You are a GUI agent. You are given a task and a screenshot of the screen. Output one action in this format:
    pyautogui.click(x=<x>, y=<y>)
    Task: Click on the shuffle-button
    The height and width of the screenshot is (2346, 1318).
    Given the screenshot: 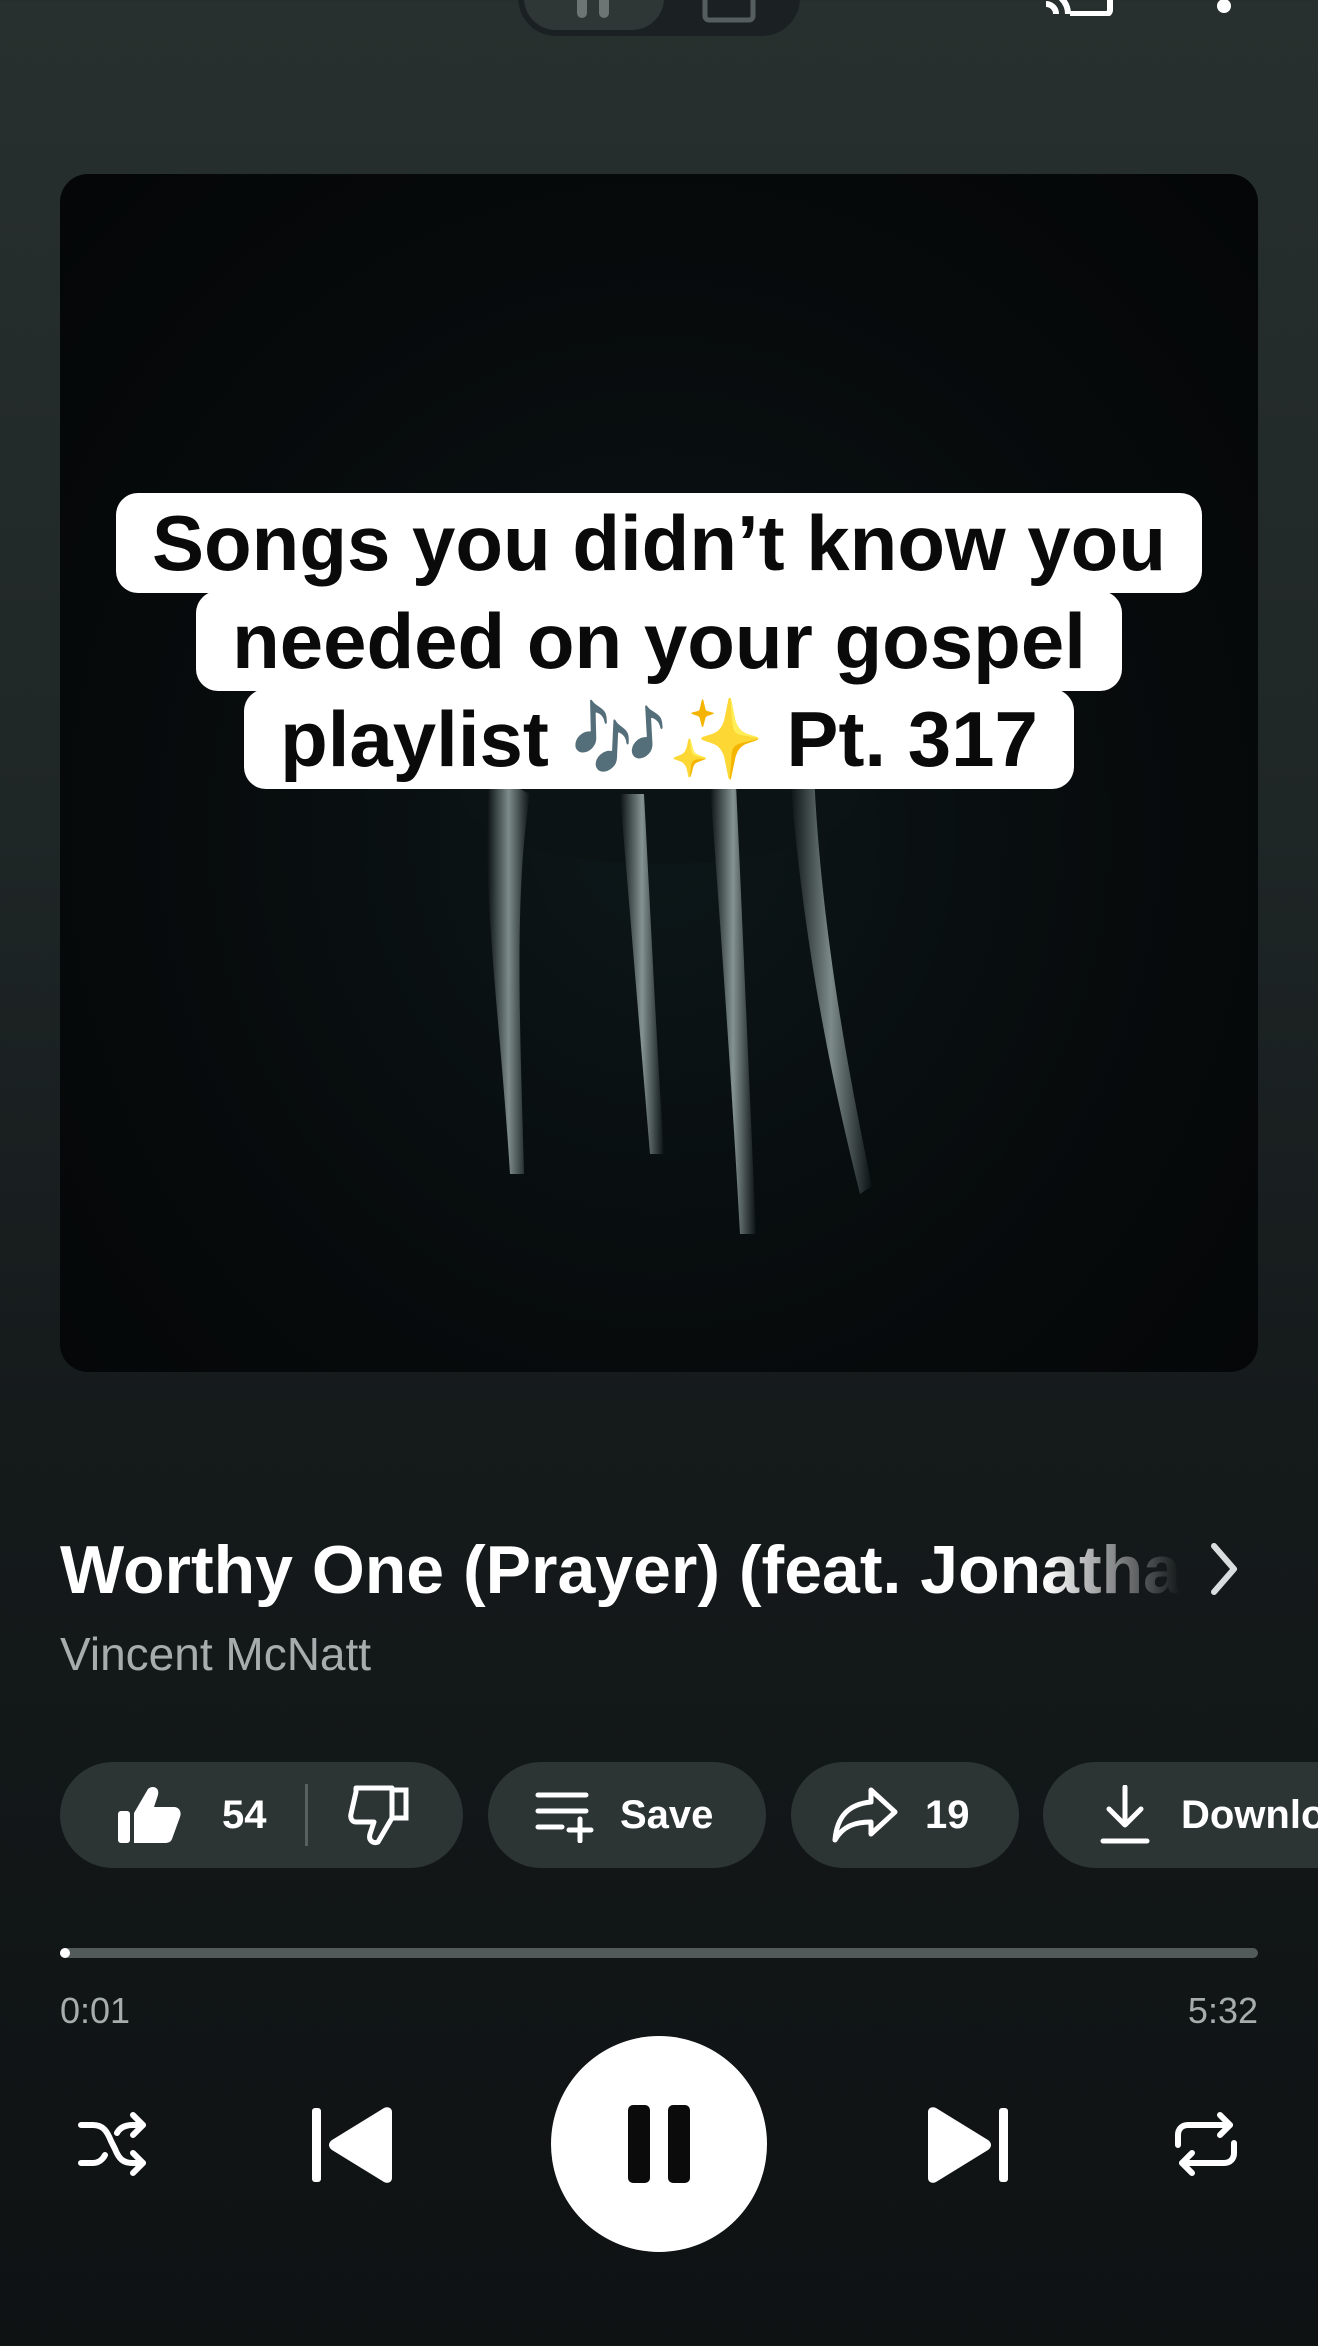 What is the action you would take?
    pyautogui.click(x=112, y=2144)
    